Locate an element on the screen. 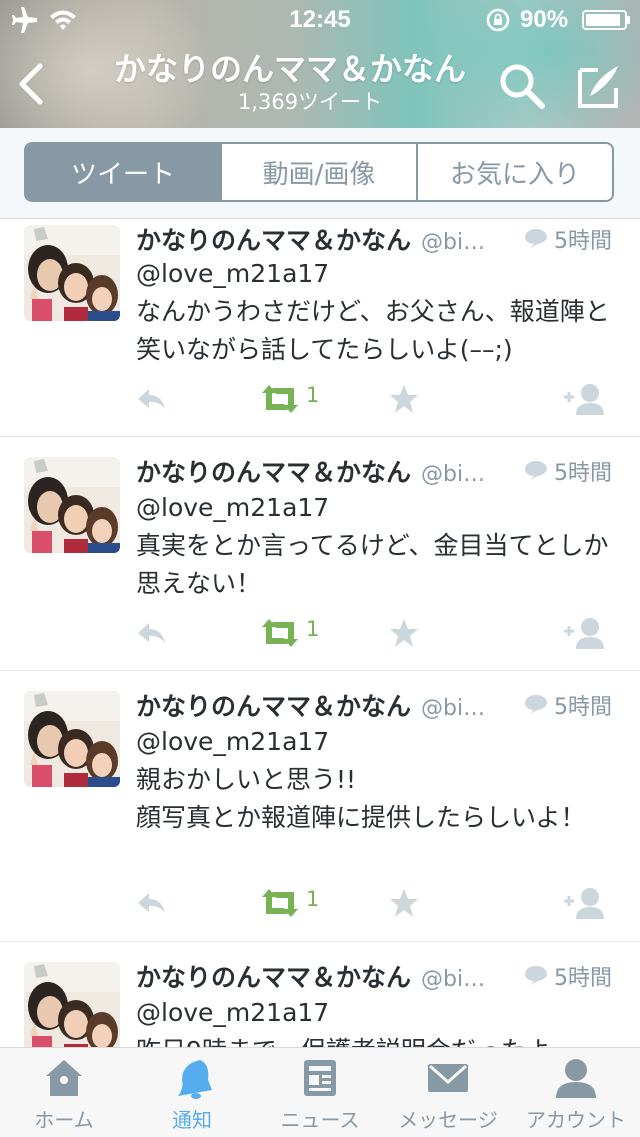 The height and width of the screenshot is (1137, 640). envelope-icon is located at coordinates (448, 1078).